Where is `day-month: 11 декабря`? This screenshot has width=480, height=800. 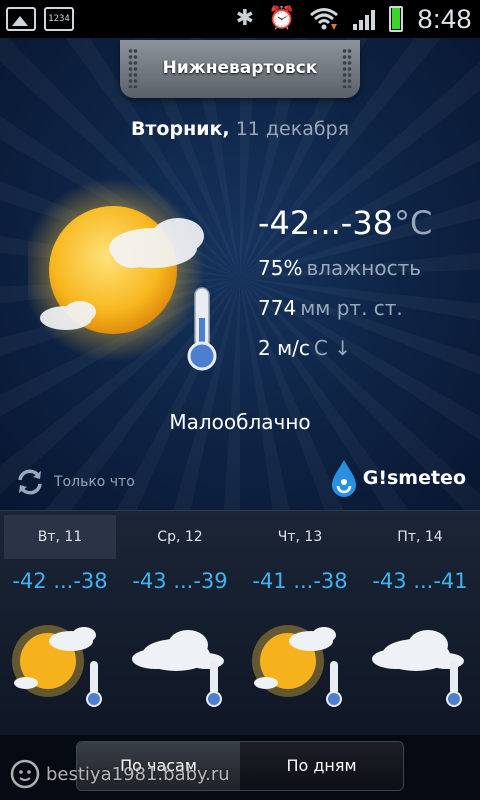
day-month: 11 декабря is located at coordinates (292, 129).